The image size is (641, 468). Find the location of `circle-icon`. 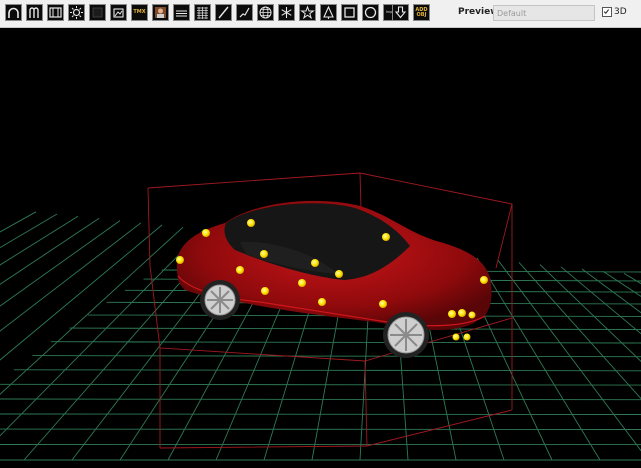

circle-icon is located at coordinates (370, 12).